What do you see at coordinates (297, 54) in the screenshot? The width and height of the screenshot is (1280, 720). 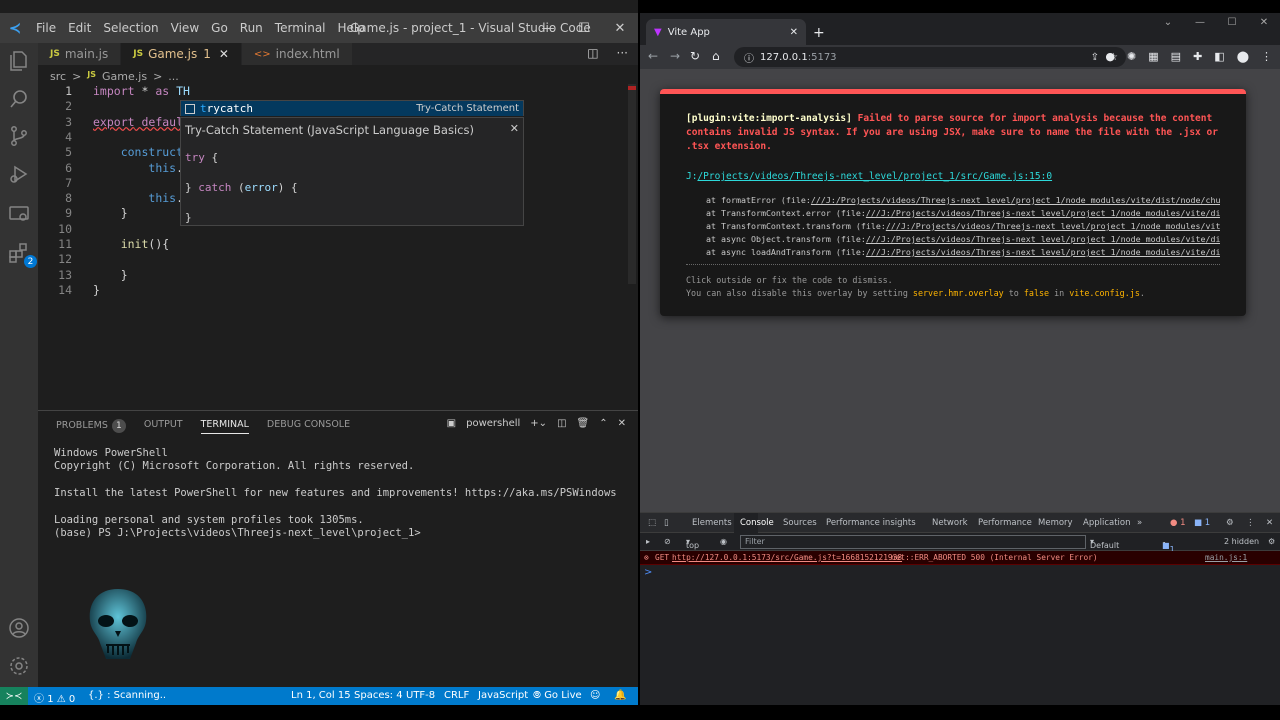 I see `tab-index-html: <> index.html` at bounding box center [297, 54].